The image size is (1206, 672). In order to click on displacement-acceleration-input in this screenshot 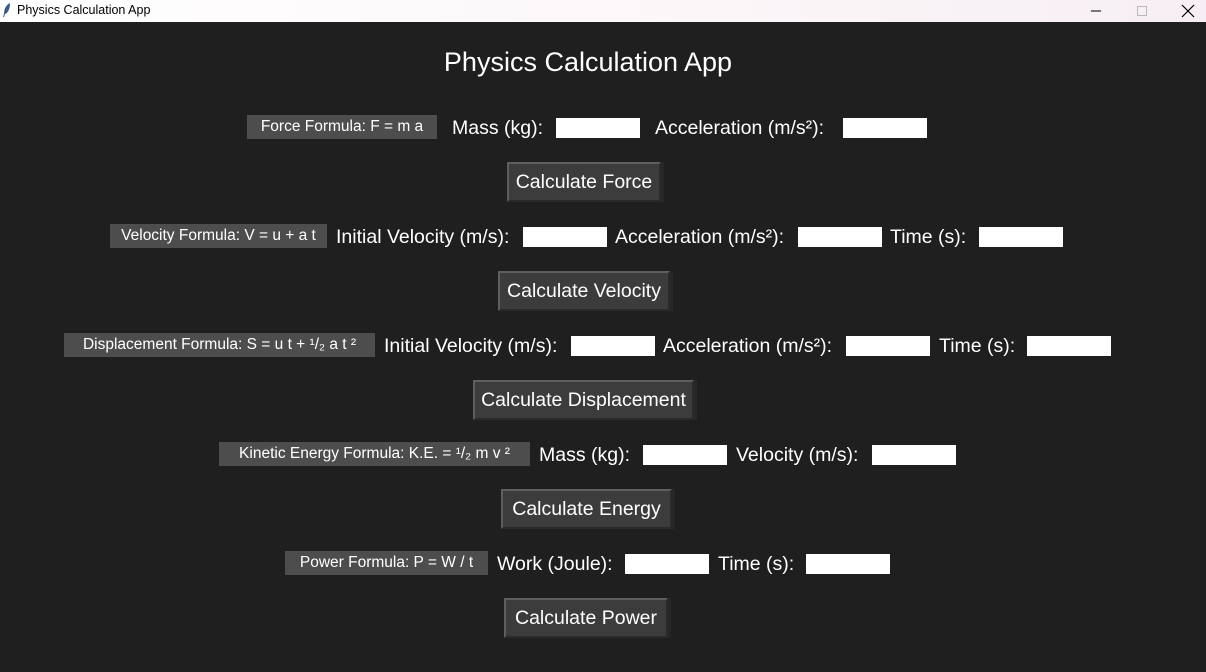, I will do `click(888, 346)`.